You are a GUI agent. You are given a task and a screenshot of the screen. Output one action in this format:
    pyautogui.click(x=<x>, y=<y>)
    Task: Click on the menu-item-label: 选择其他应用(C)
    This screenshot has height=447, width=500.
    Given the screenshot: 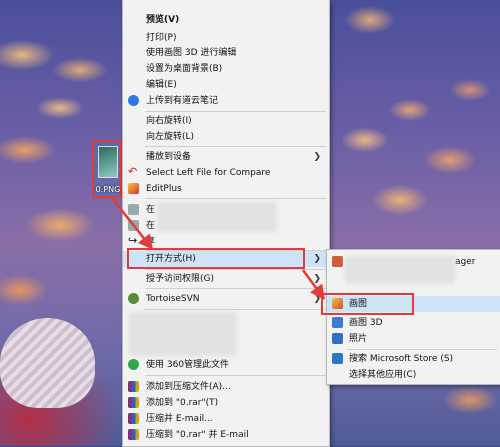 What is the action you would take?
    pyautogui.click(x=383, y=375)
    